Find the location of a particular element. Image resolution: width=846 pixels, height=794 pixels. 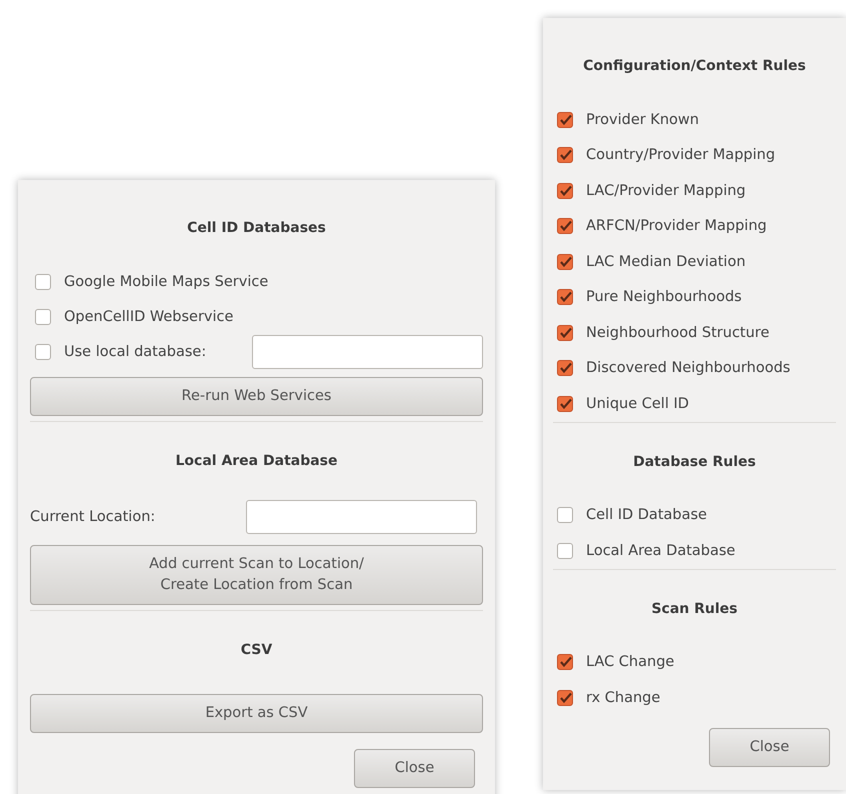

section-title: Cell ID Databases is located at coordinates (256, 228).